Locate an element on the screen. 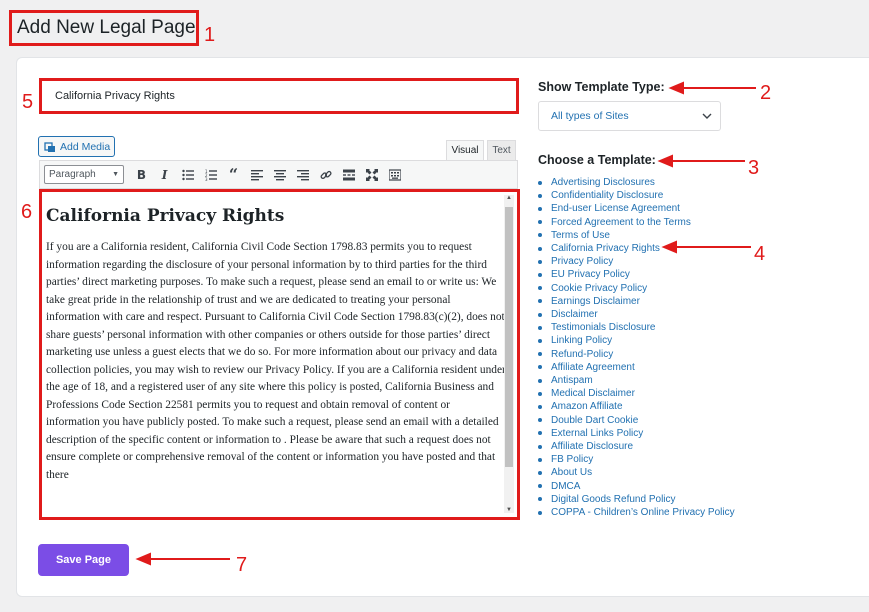  annotation-5: 5 is located at coordinates (28, 102).